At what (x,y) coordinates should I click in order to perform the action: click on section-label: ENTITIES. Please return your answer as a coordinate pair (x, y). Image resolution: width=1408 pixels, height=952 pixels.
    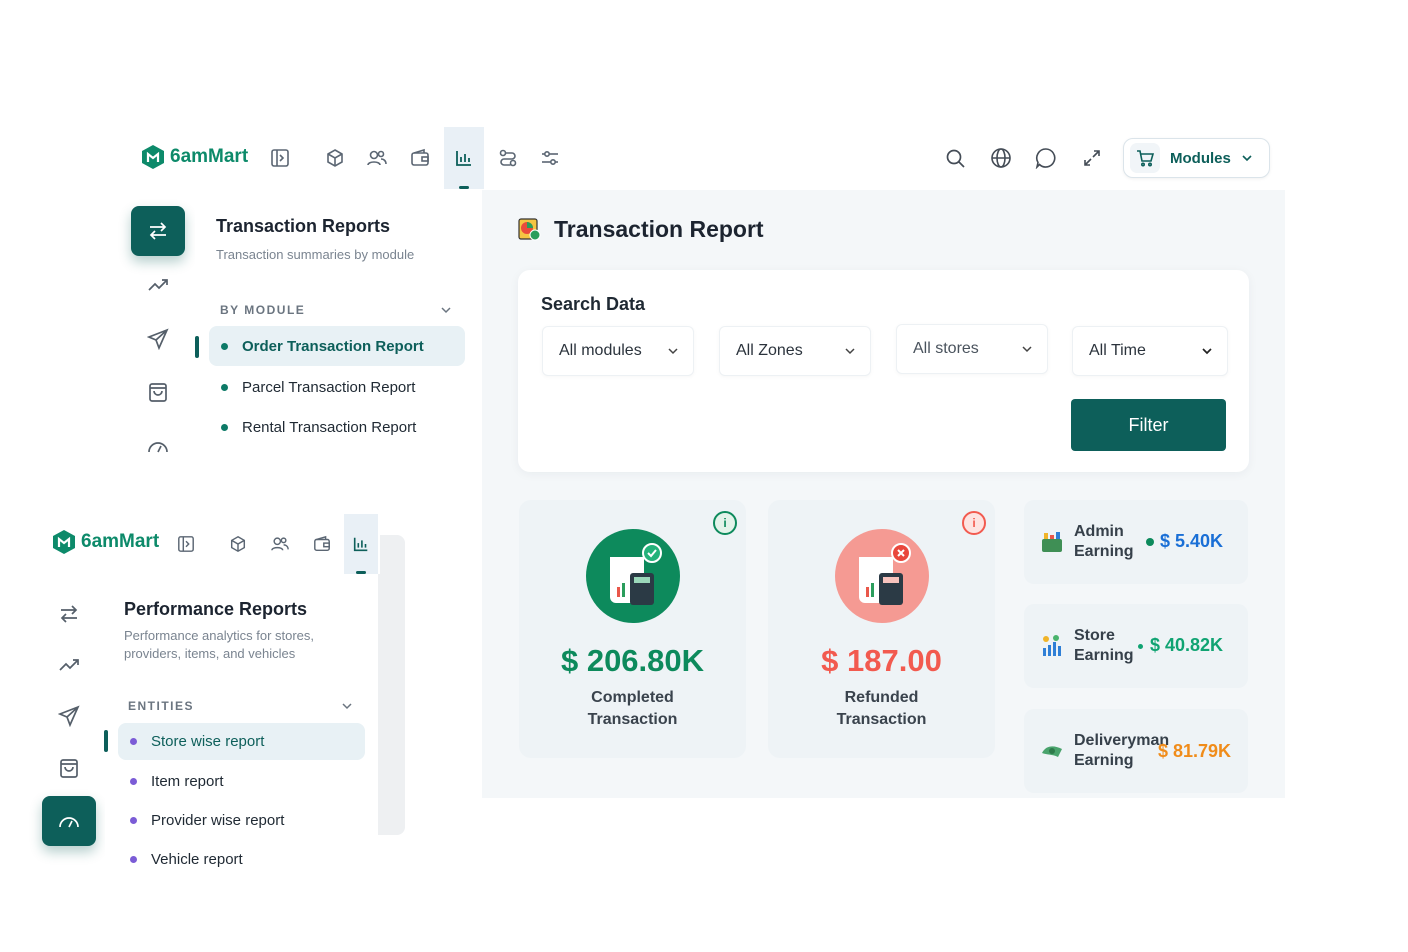
    Looking at the image, I should click on (161, 706).